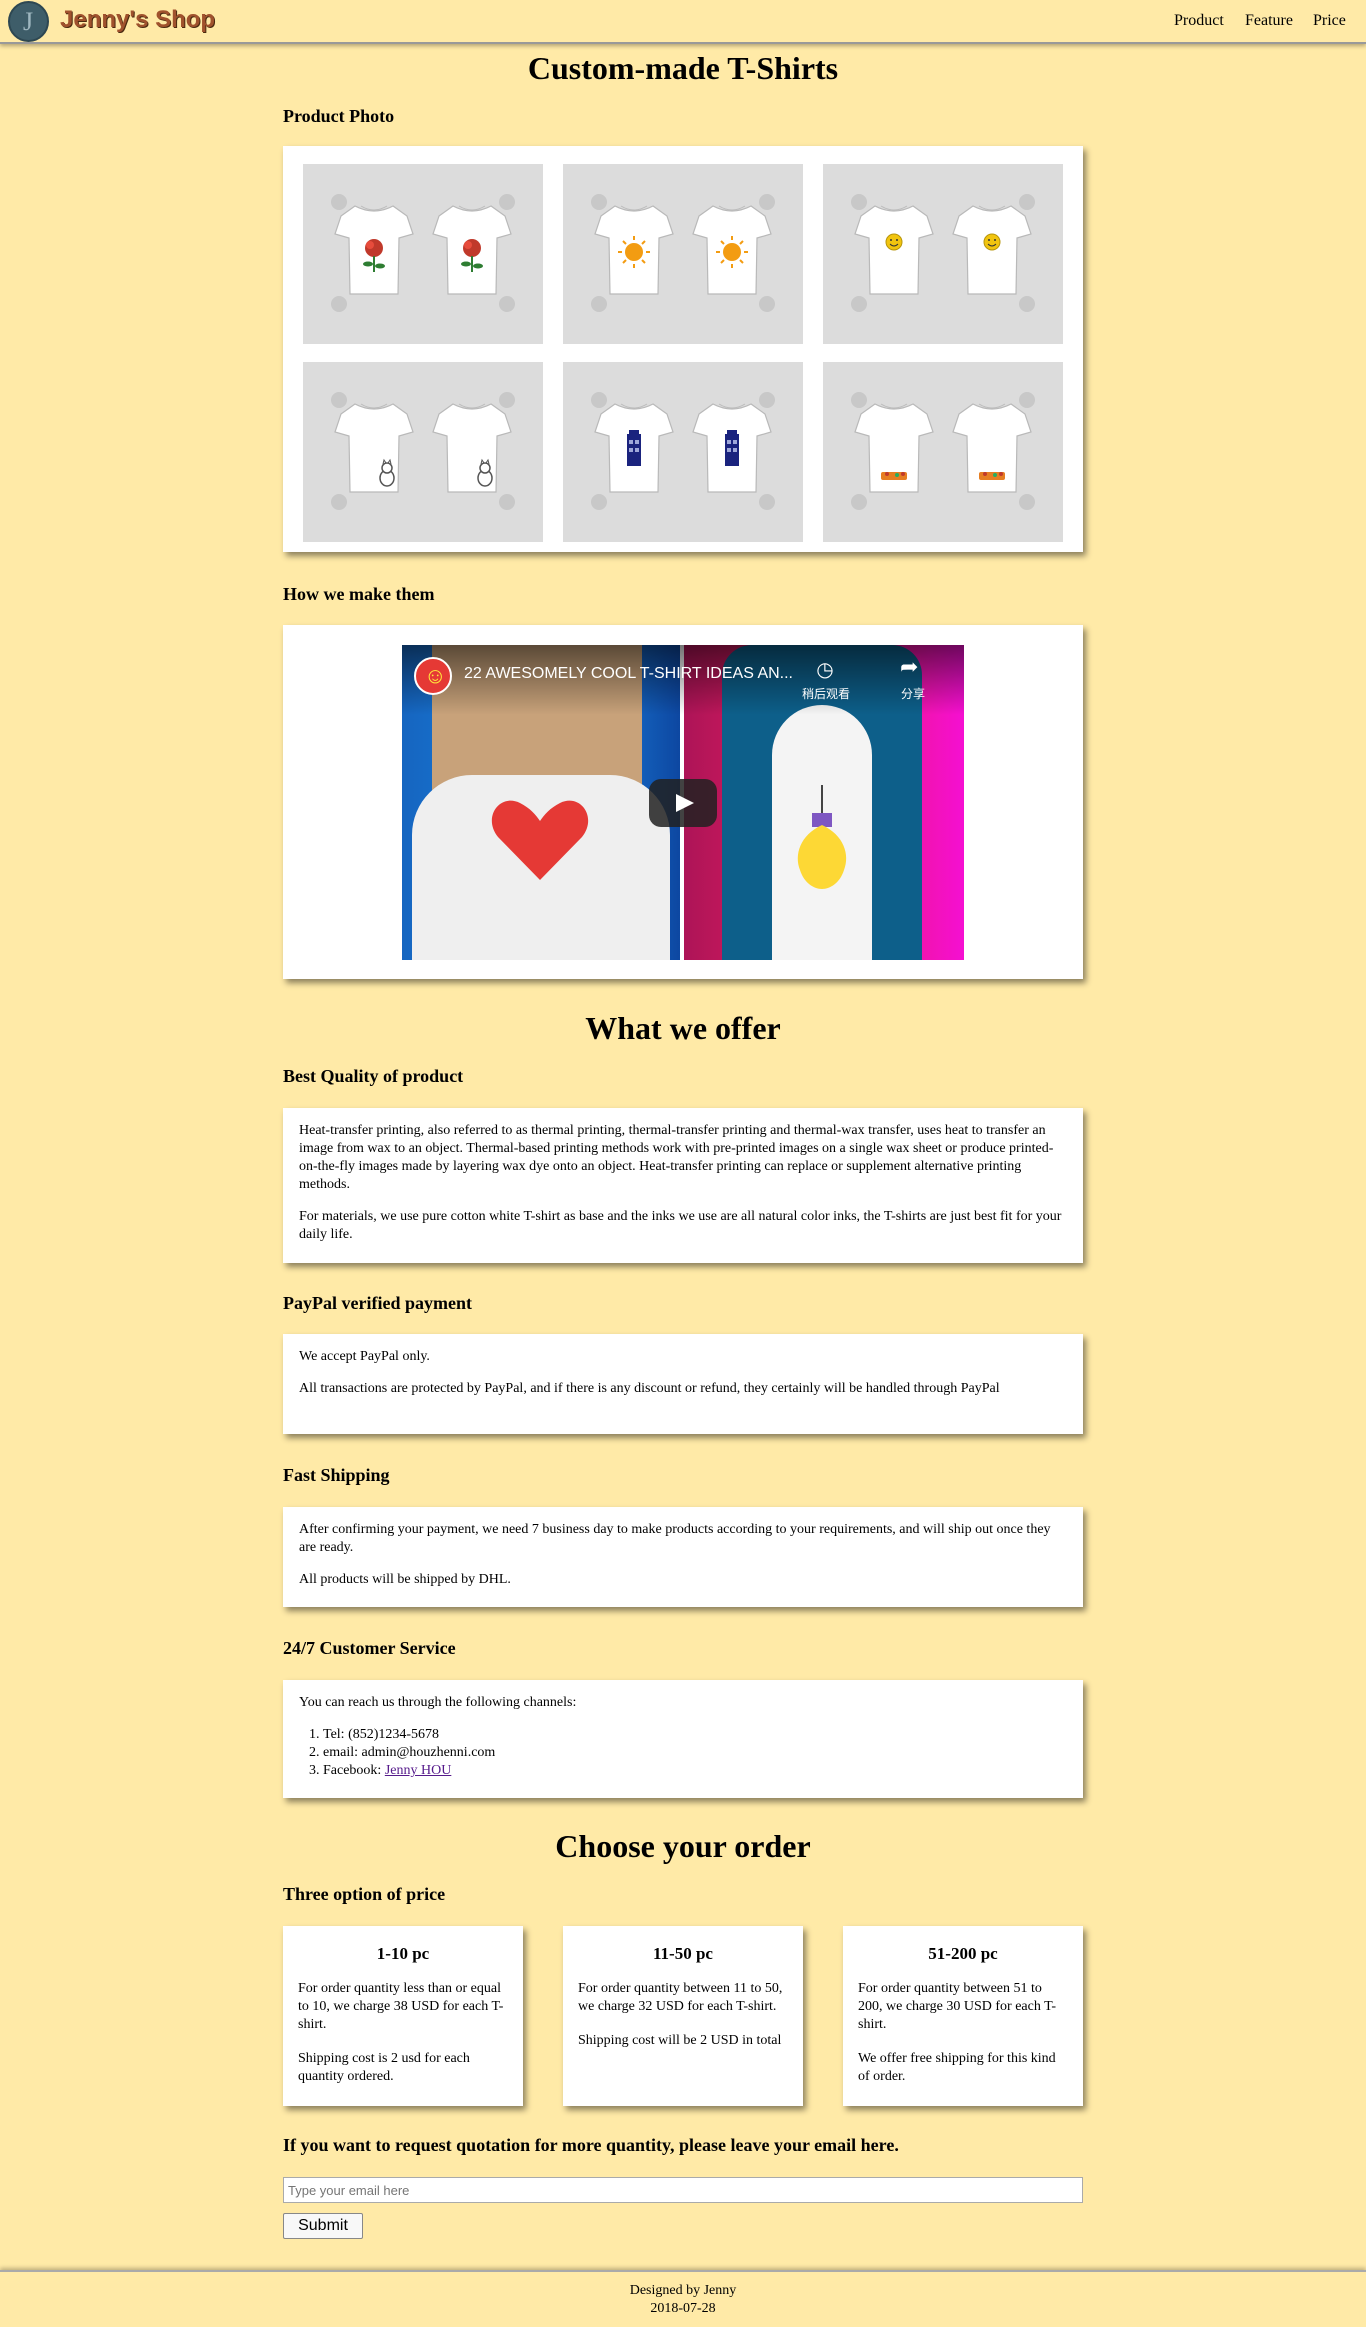 Image resolution: width=1366 pixels, height=2327 pixels. I want to click on nav-link-price: Price, so click(1329, 21).